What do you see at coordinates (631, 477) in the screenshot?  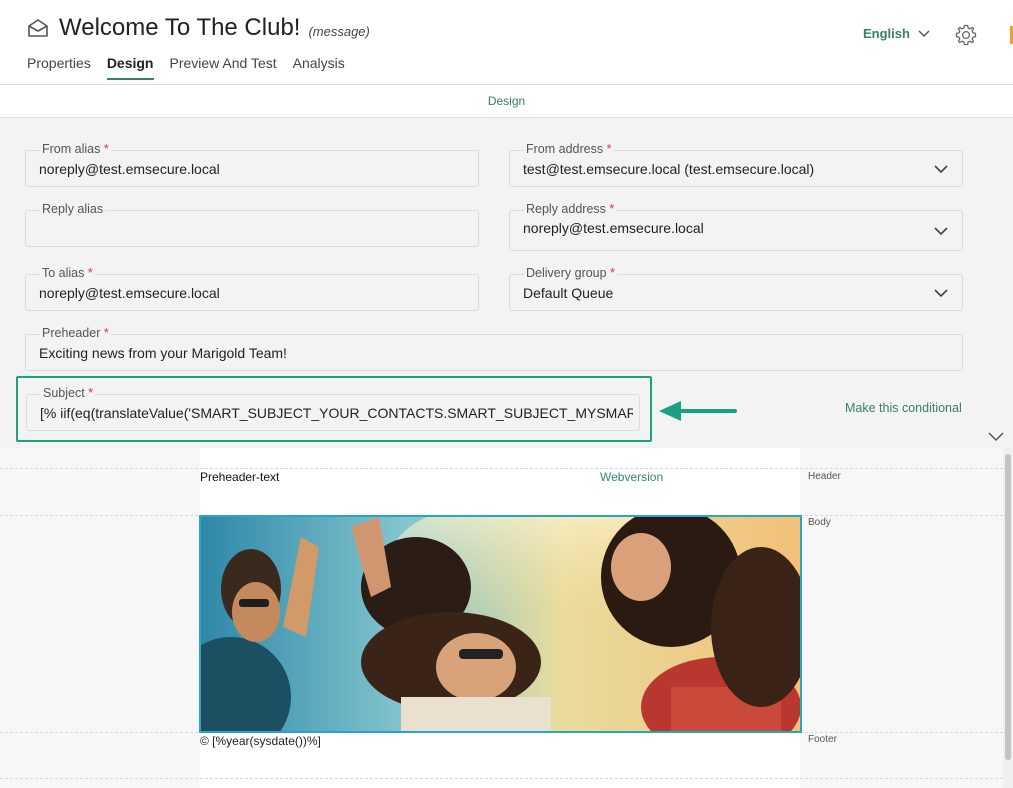 I see `webversion-link: Webversion` at bounding box center [631, 477].